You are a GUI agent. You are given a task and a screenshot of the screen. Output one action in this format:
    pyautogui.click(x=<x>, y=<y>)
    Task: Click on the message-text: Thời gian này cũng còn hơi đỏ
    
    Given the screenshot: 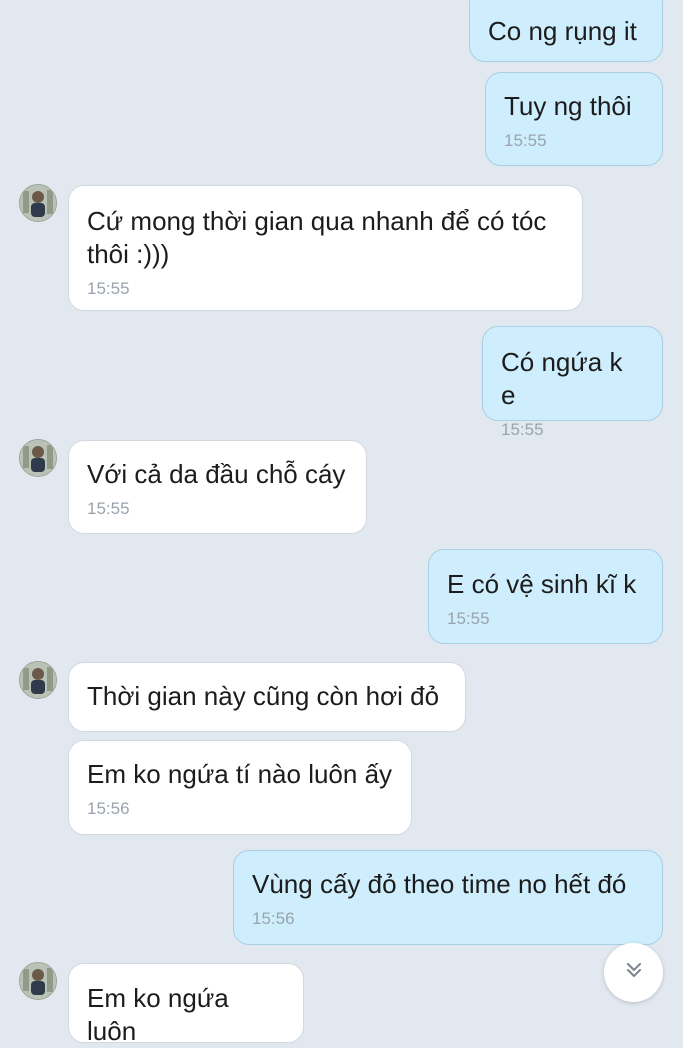 What is the action you would take?
    pyautogui.click(x=263, y=696)
    